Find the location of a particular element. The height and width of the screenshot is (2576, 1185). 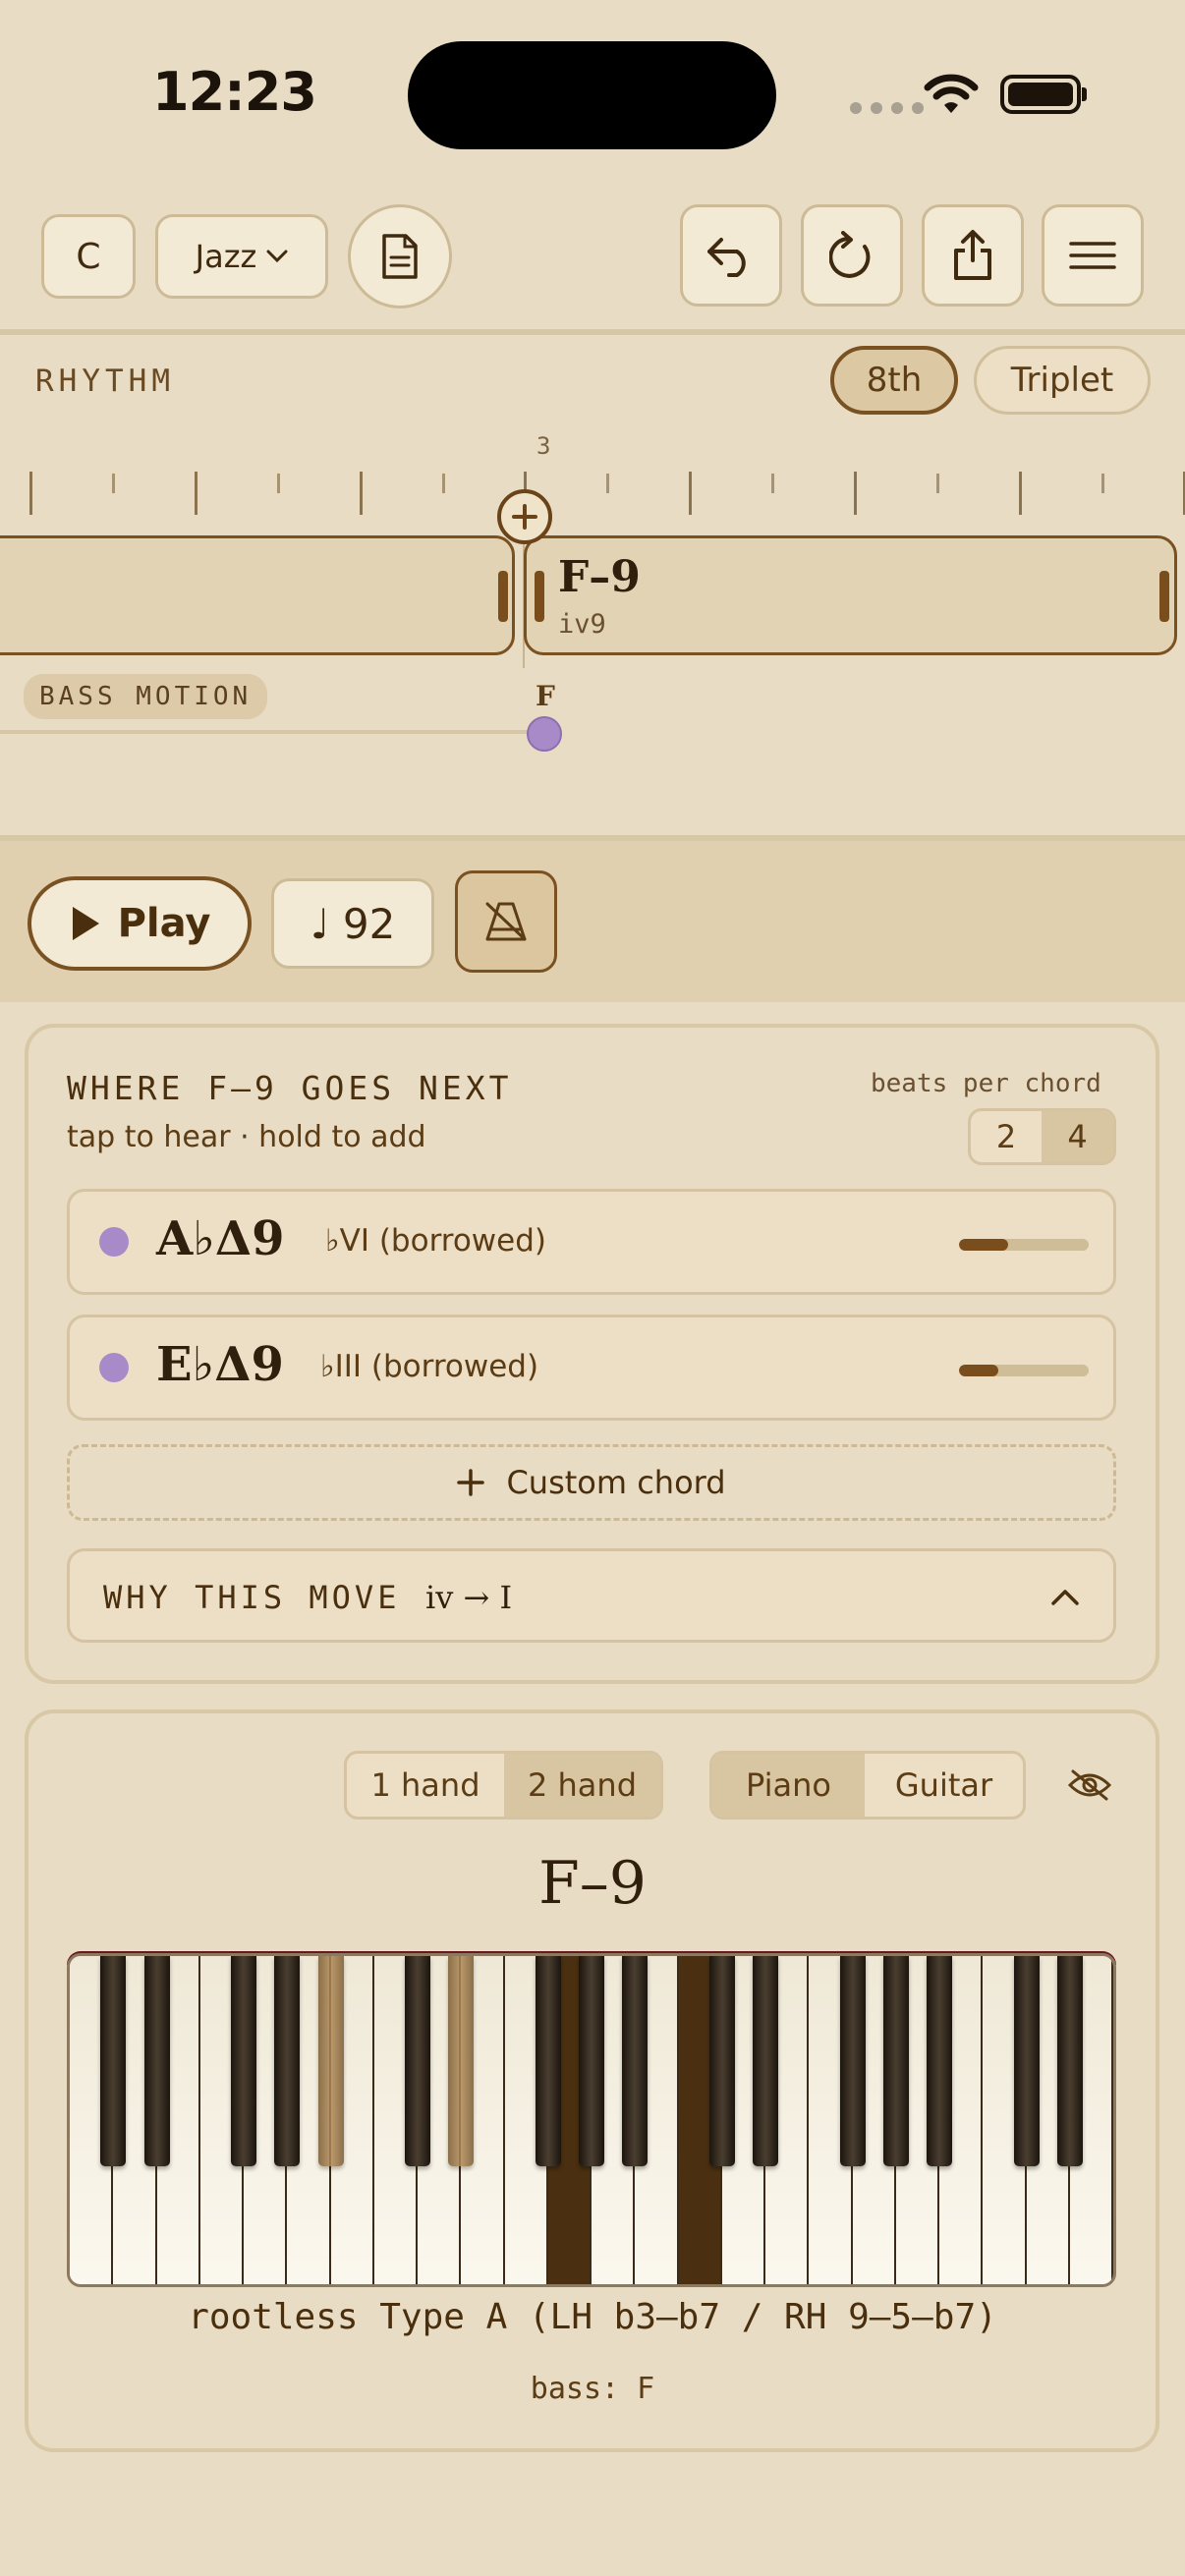

rhythm-triplet-label: Triplet is located at coordinates (1062, 380).